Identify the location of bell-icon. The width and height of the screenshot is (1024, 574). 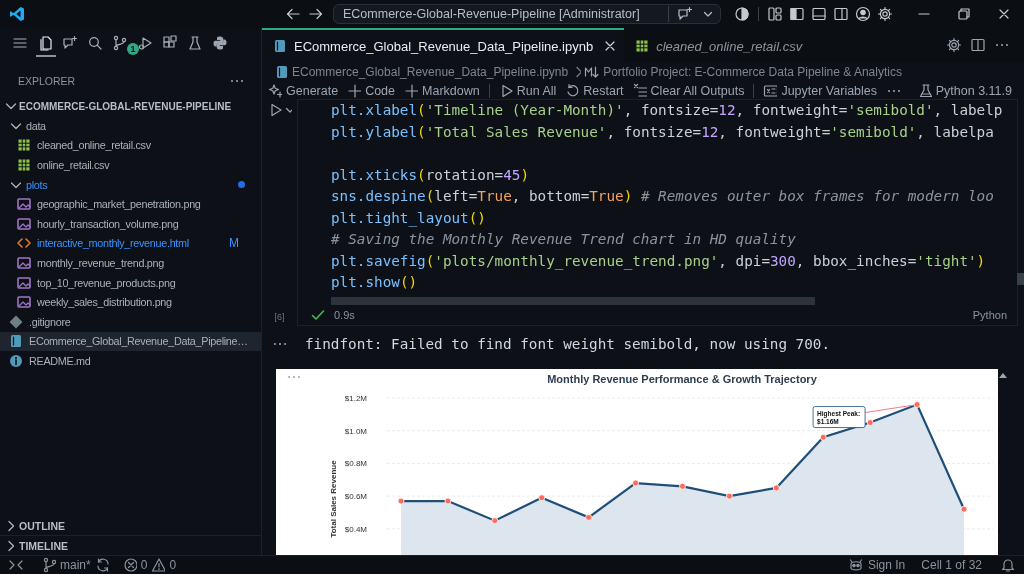
(1008, 565).